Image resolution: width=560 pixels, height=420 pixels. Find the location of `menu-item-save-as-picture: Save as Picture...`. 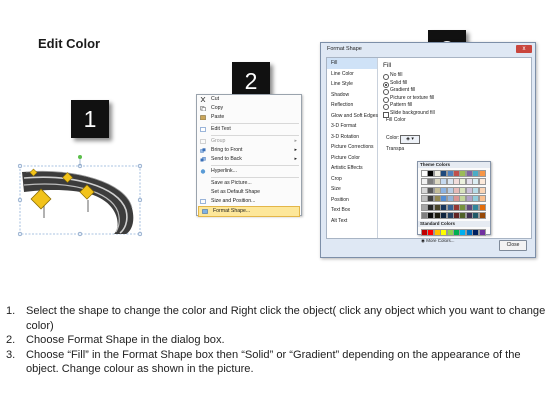

menu-item-save-as-picture: Save as Picture... is located at coordinates (249, 183).